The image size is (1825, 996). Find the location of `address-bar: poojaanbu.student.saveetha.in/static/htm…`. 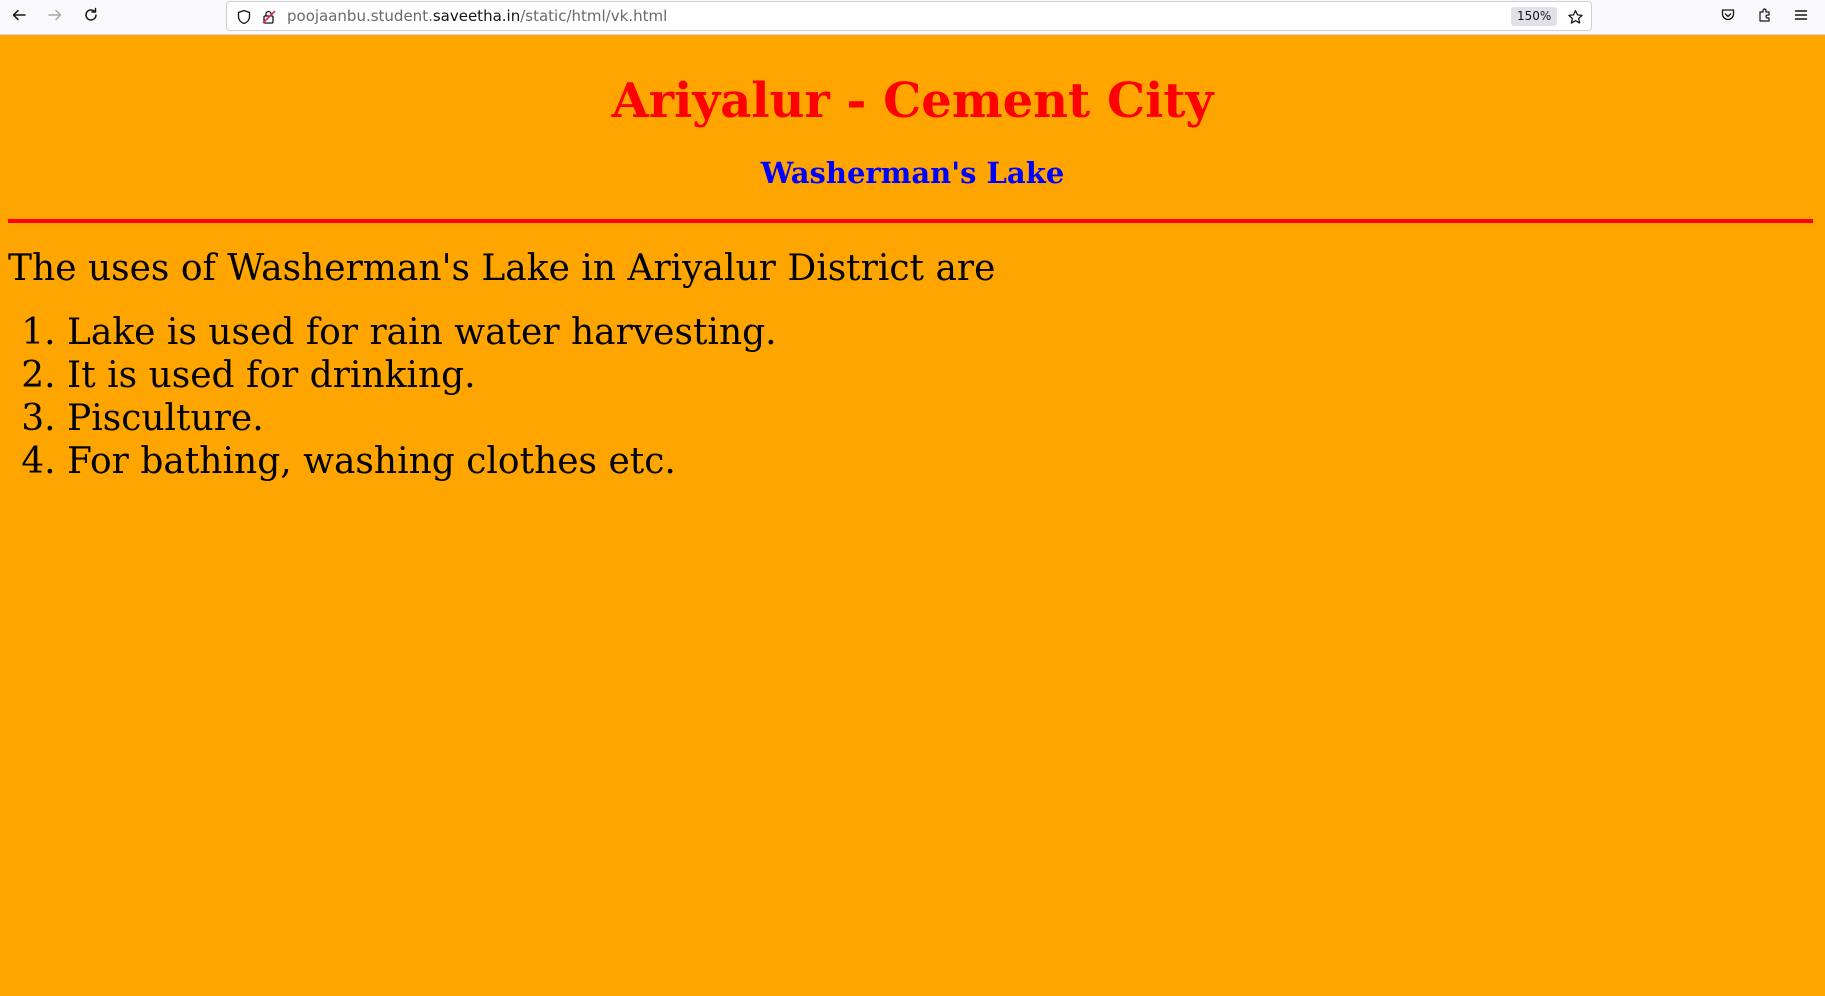

address-bar: poojaanbu.student.saveetha.in/static/htm… is located at coordinates (909, 16).